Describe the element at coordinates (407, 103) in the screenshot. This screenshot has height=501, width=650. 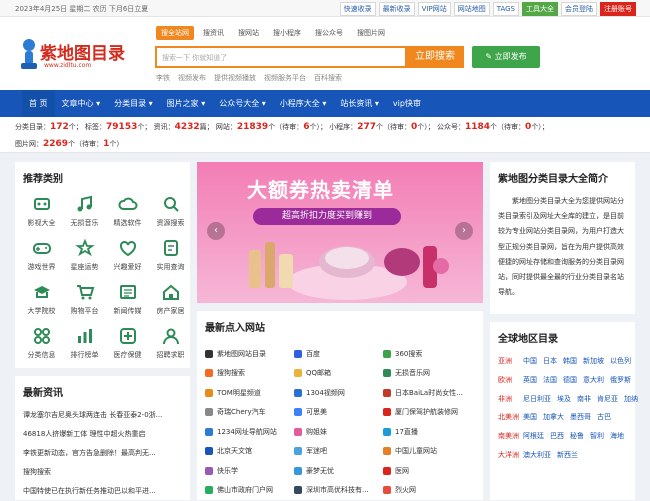
I see `nav-vip-review: vip快审` at that location.